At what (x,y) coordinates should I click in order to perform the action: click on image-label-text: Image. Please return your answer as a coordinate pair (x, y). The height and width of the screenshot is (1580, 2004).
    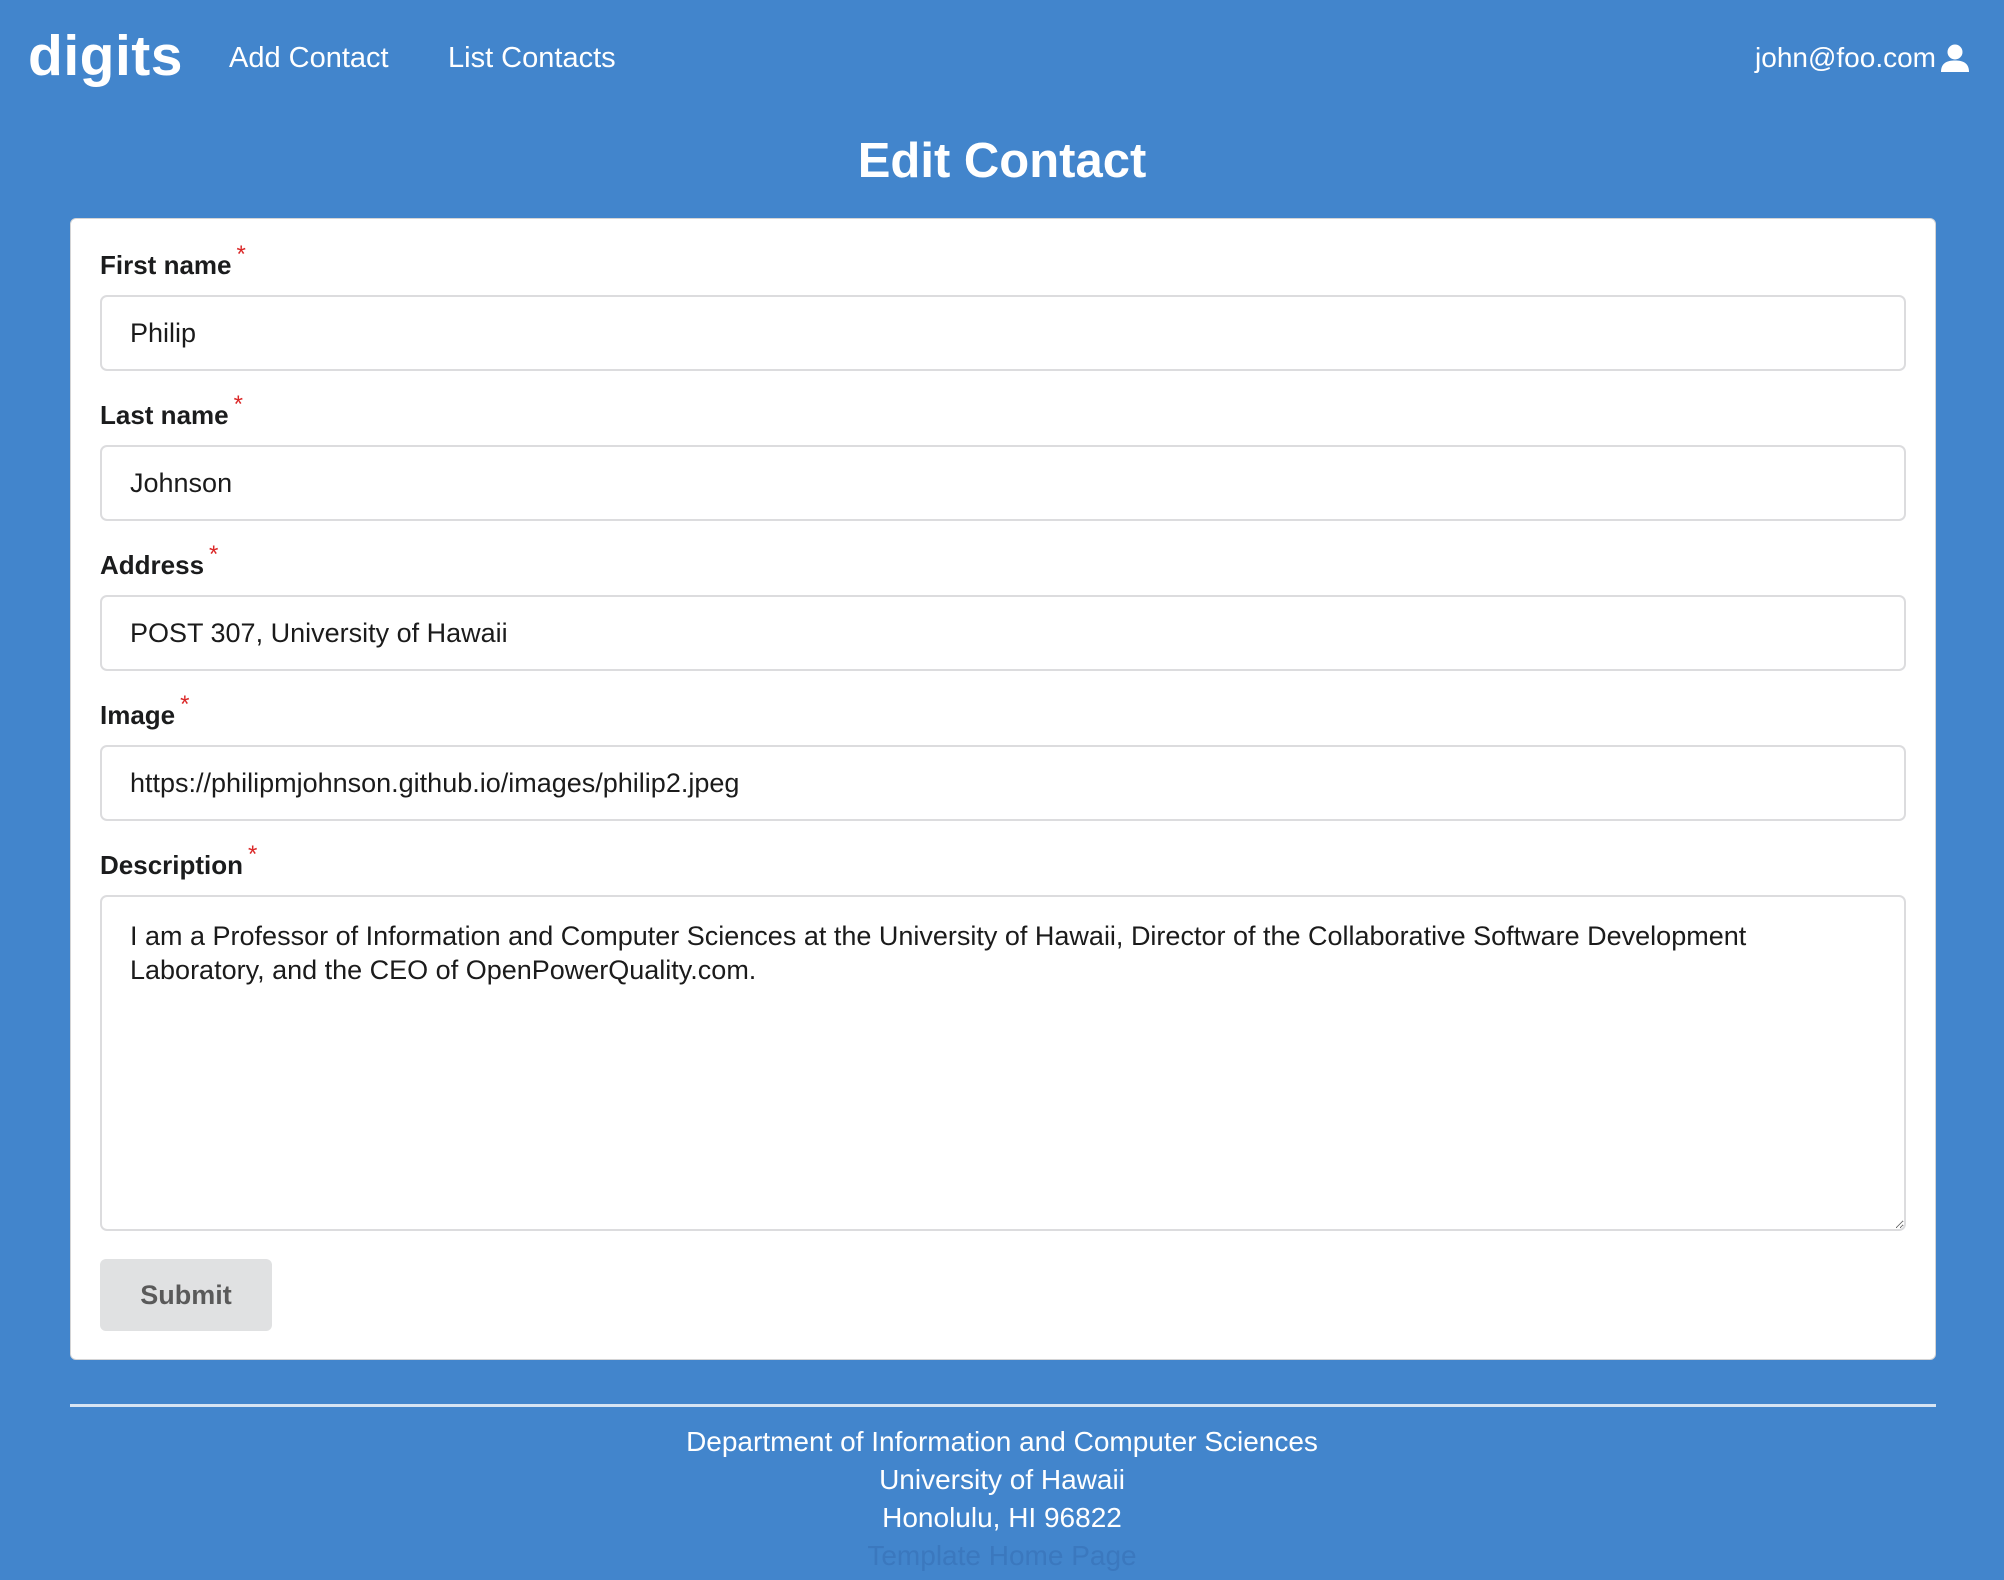
    Looking at the image, I should click on (138, 715).